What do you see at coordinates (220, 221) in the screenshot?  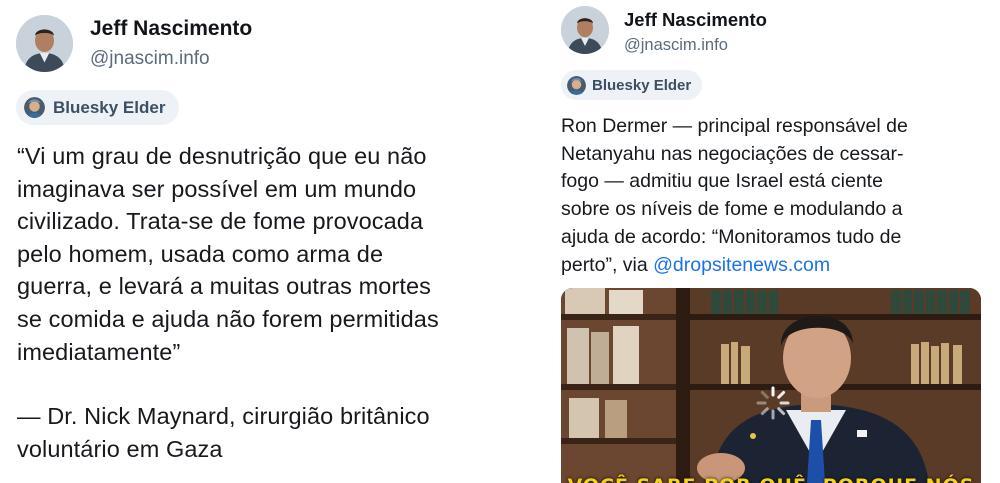 I see `quote-line: civilizado. Trata-se de fome provocada` at bounding box center [220, 221].